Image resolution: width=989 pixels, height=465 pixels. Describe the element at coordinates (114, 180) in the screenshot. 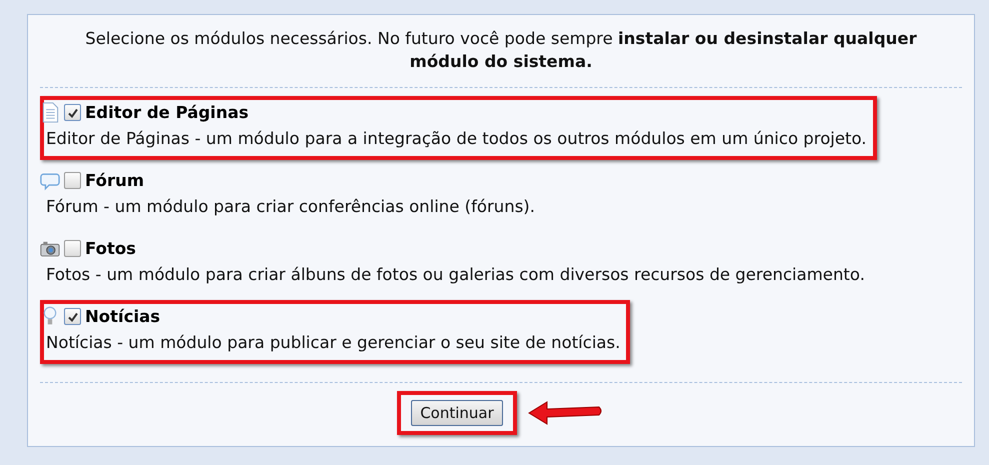

I see `module-title: Fórum` at that location.